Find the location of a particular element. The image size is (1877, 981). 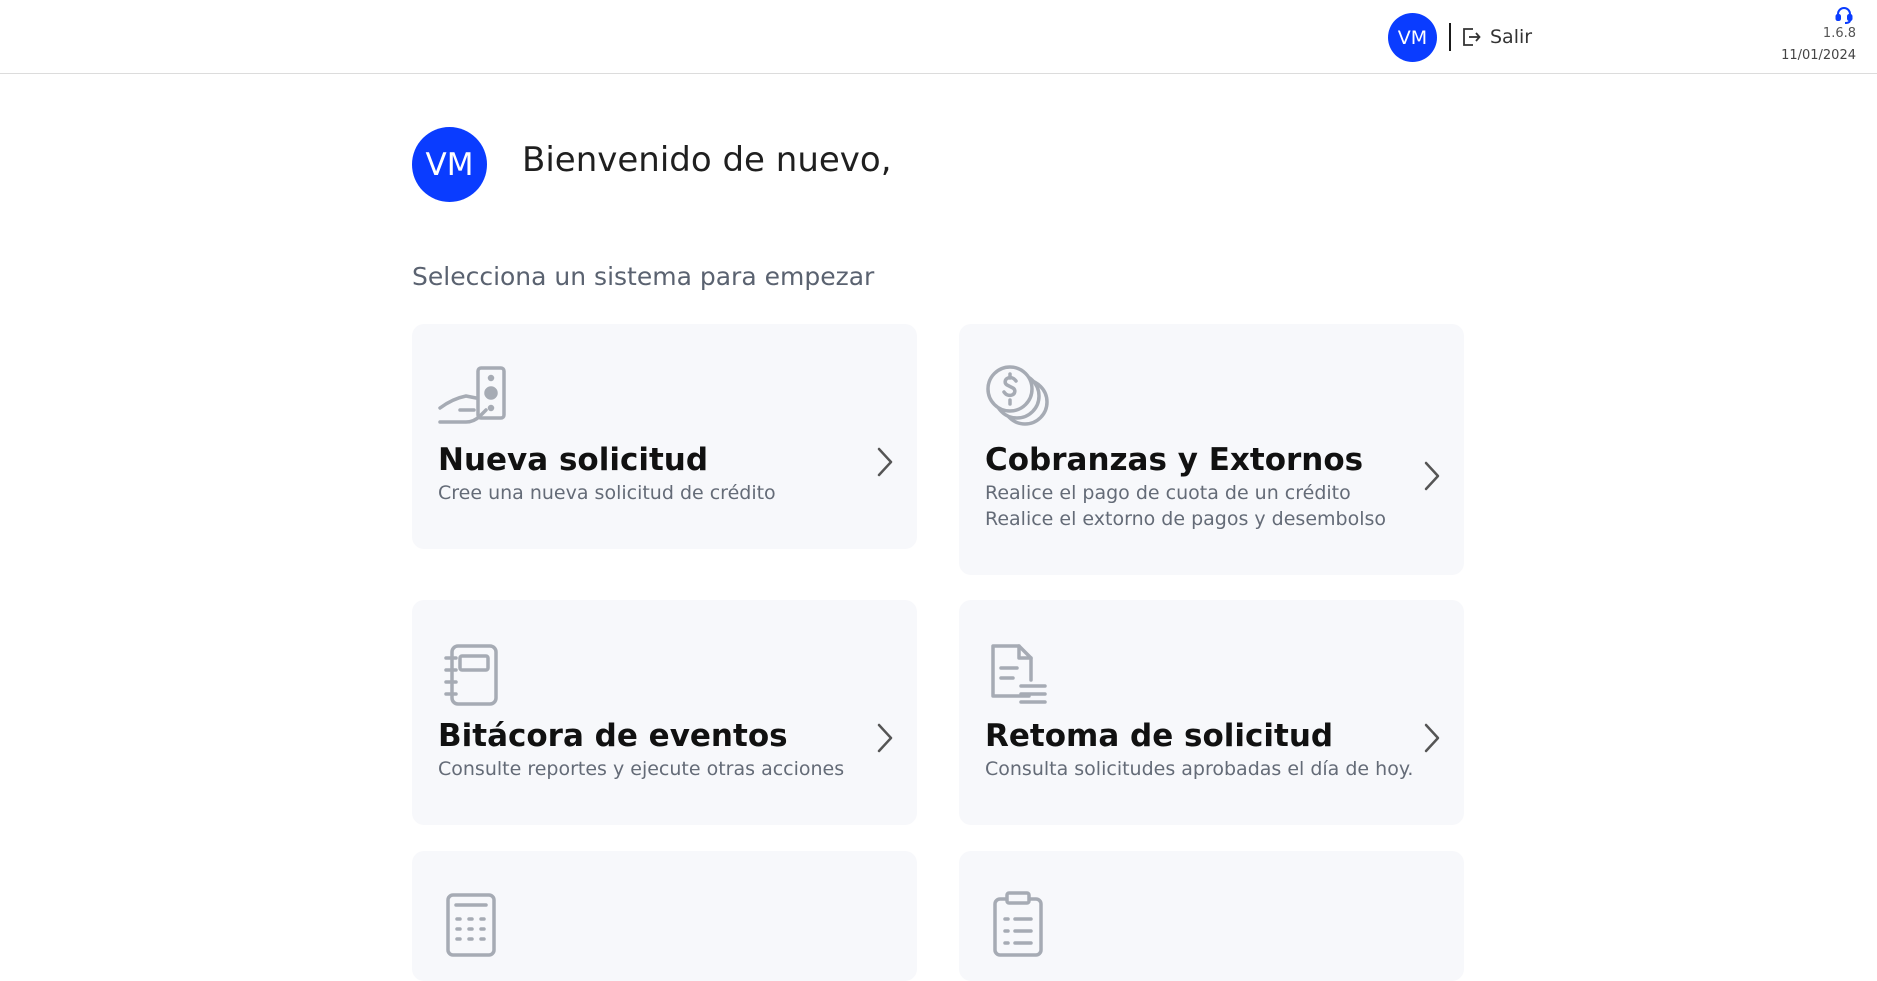

card-description: Realice el pago de cuota de un crédito is located at coordinates (1168, 493).